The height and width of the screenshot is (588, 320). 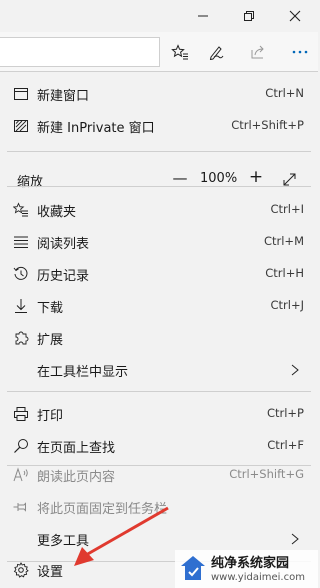 I want to click on pen-button, so click(x=216, y=52).